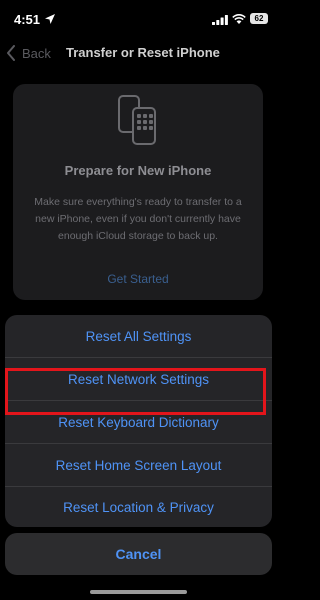  I want to click on navigation-bar: Back Transfer or Reset iPhone, so click(138, 54).